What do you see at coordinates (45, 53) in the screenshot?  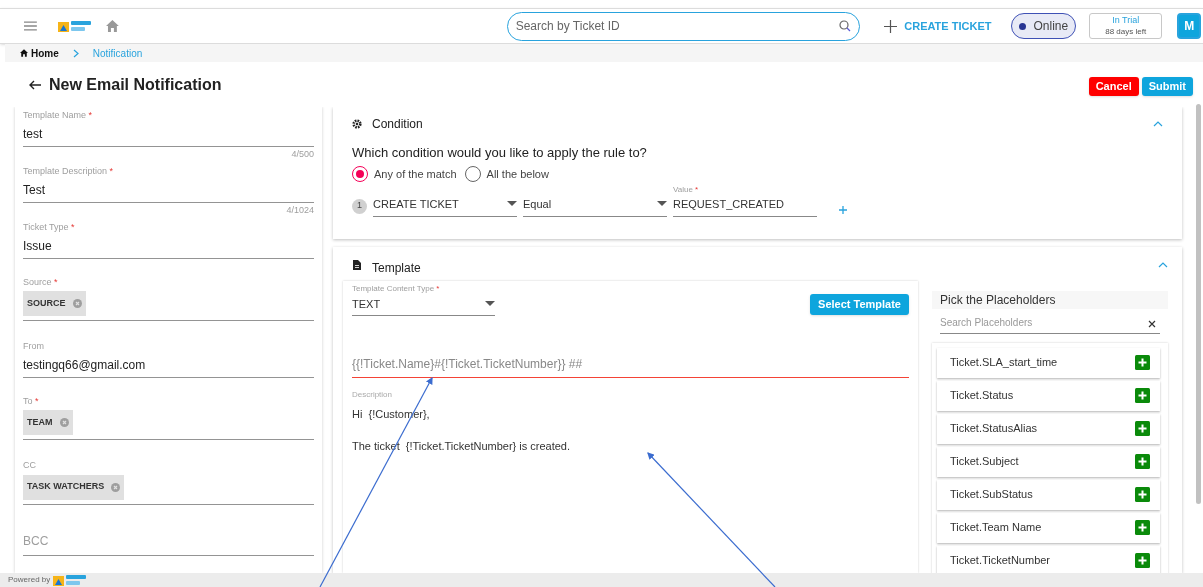 I see `breadcrumb-link: Home` at bounding box center [45, 53].